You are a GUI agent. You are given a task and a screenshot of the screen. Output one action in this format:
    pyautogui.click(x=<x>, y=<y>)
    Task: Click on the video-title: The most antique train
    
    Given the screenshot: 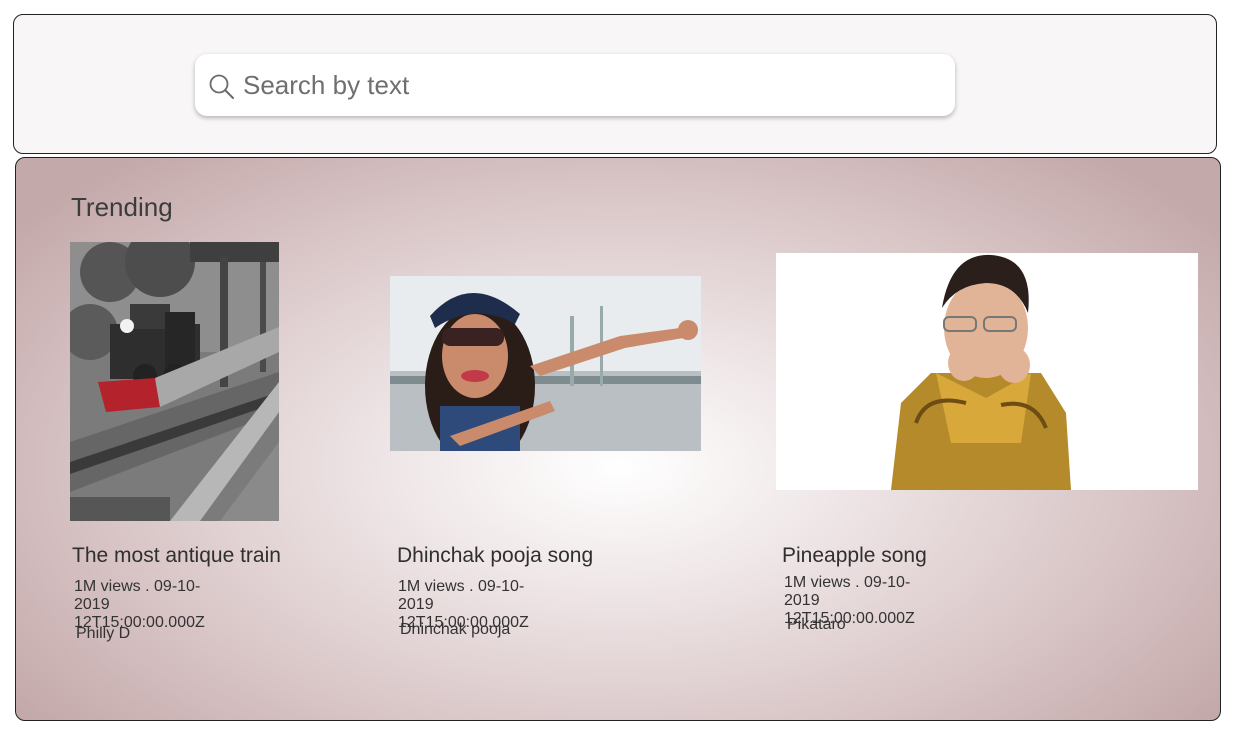 What is the action you would take?
    pyautogui.click(x=176, y=556)
    